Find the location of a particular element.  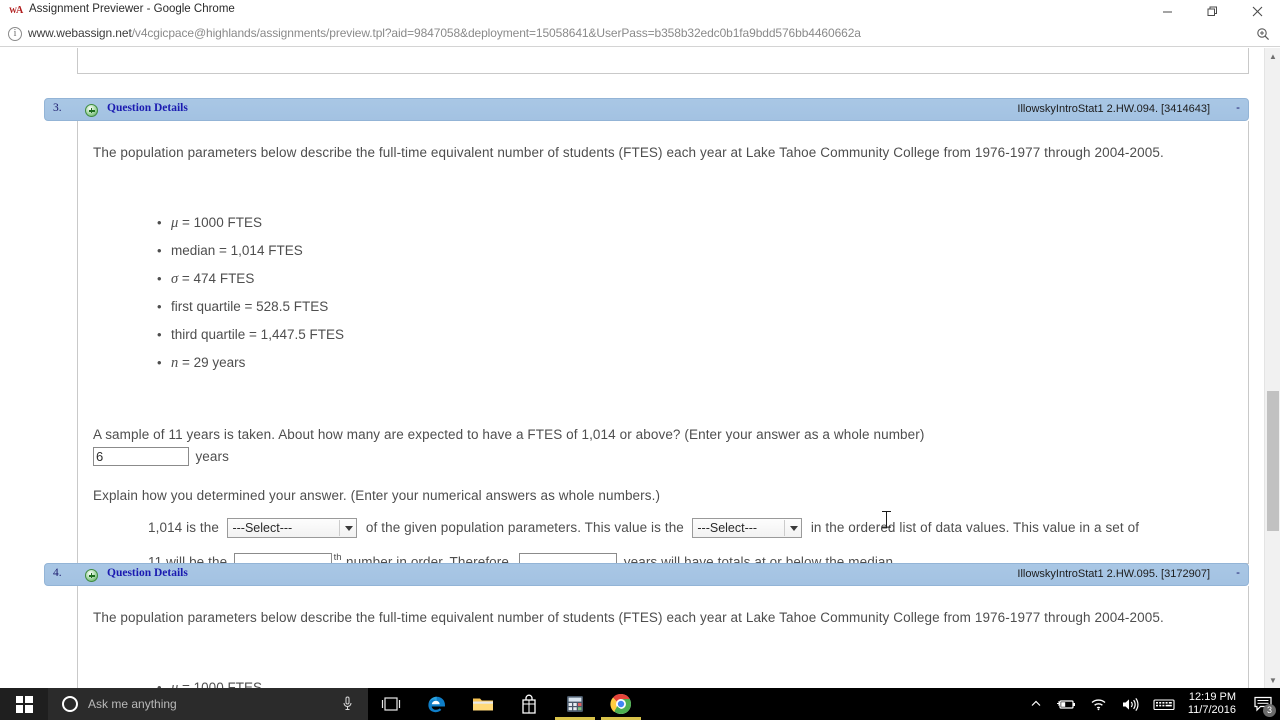

list-item: median = 1,014 FTES is located at coordinates (250, 251).